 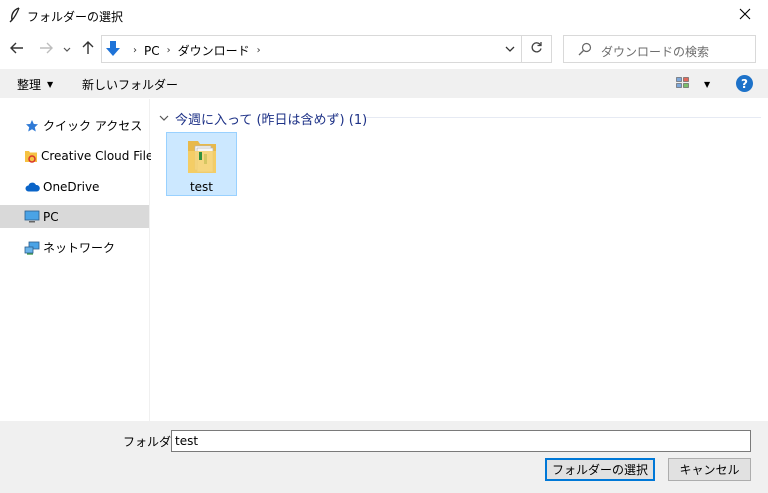 I want to click on folder-name-field: test, so click(x=461, y=441).